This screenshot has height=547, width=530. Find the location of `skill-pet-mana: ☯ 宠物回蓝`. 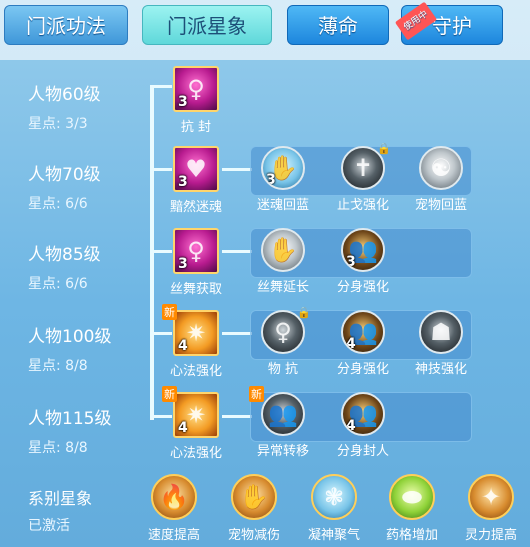

skill-pet-mana: ☯ 宠物回蓝 is located at coordinates (441, 179).